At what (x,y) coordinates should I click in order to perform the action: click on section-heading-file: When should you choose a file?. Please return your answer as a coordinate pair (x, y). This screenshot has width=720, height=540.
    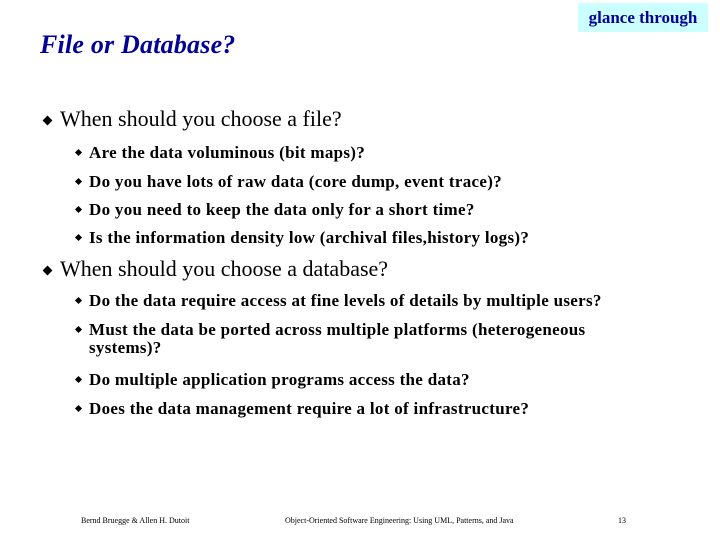
    Looking at the image, I should click on (192, 119).